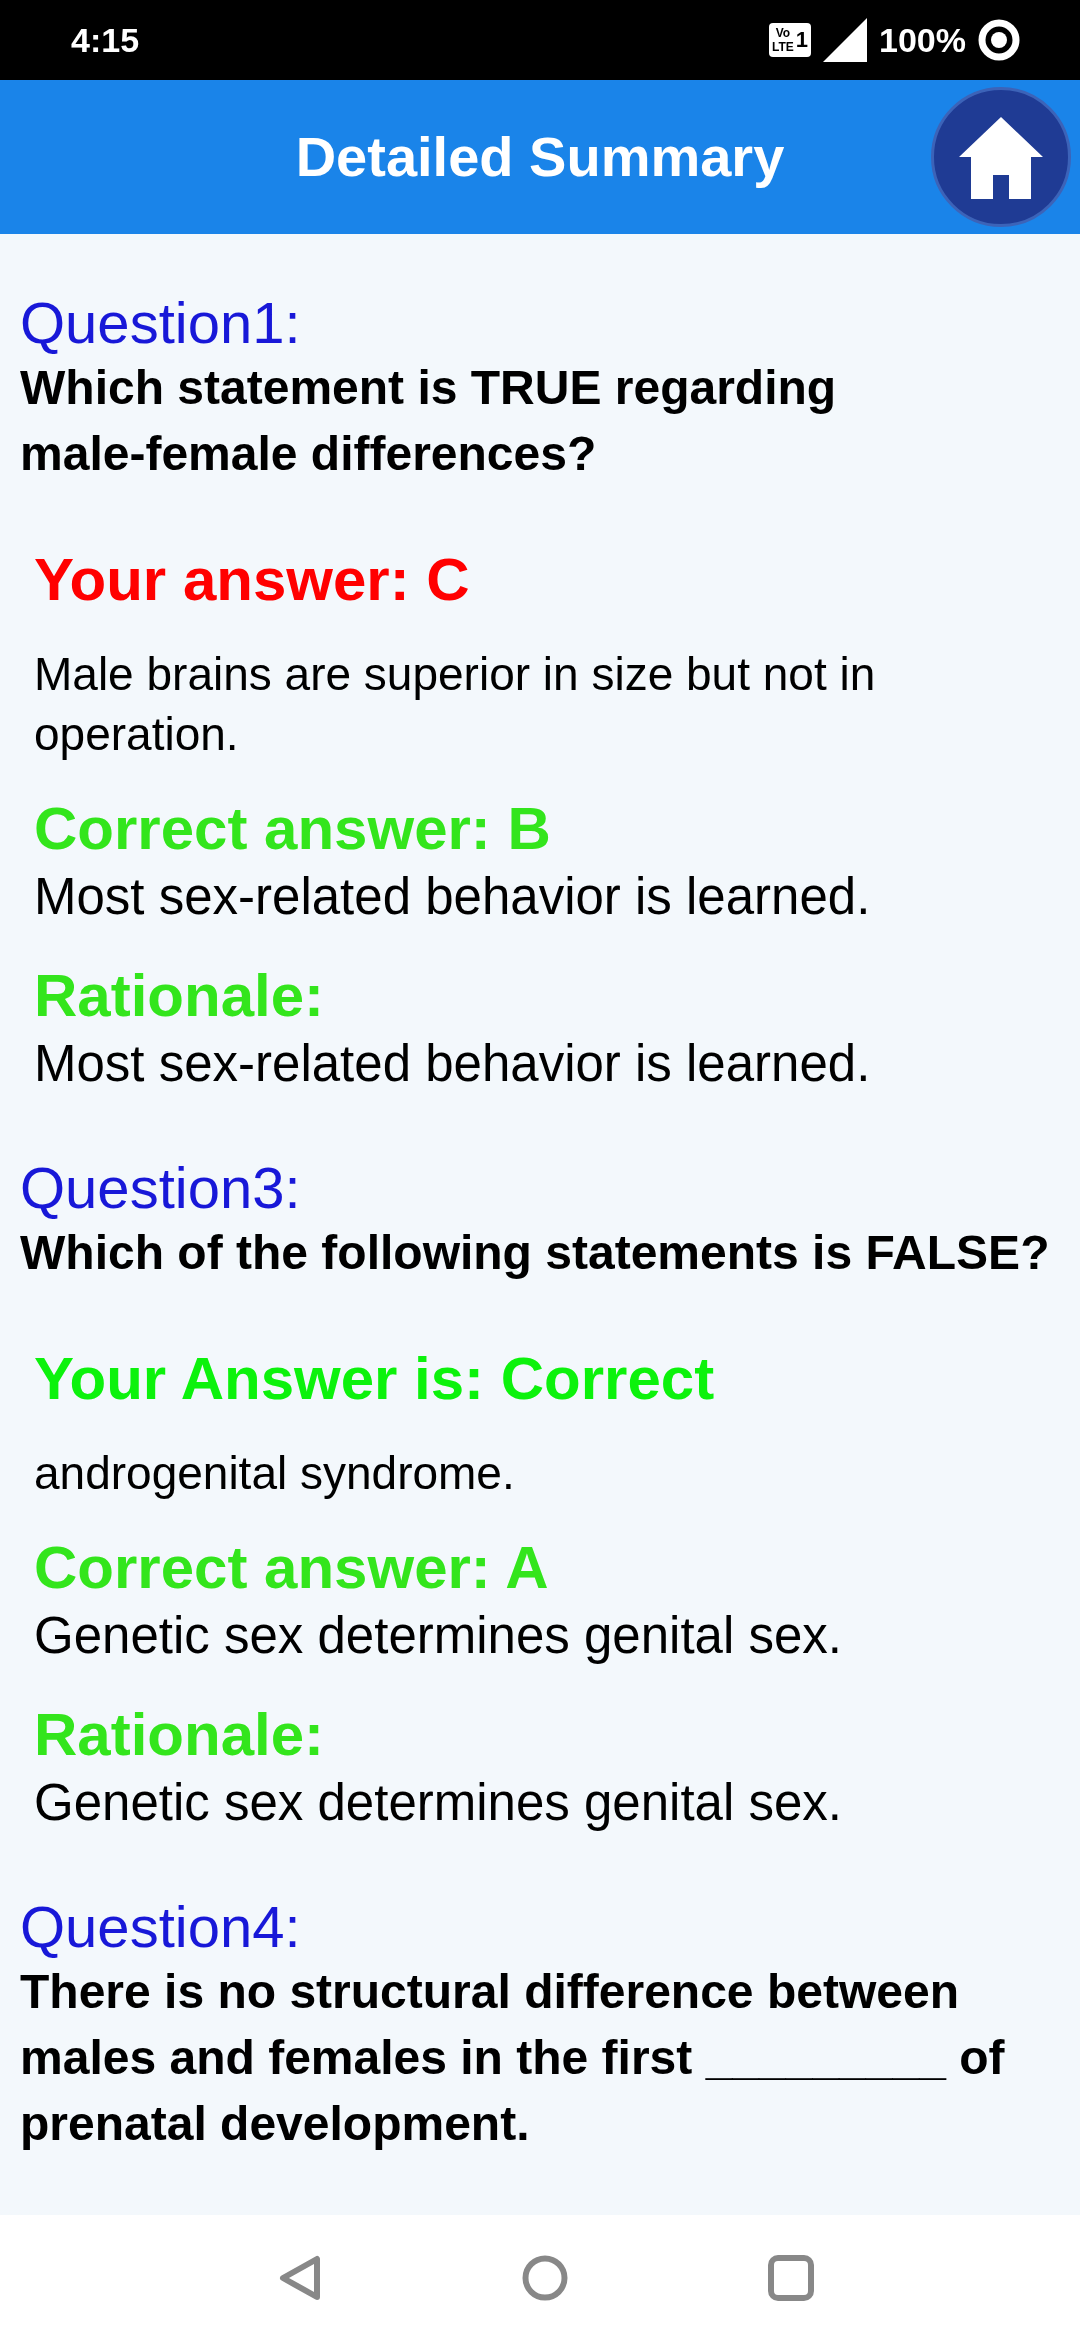 The width and height of the screenshot is (1080, 2340). Describe the element at coordinates (513, 2058) in the screenshot. I see `question-text: There is no structural difference between males and females in the first _________ of prenatal development.` at that location.